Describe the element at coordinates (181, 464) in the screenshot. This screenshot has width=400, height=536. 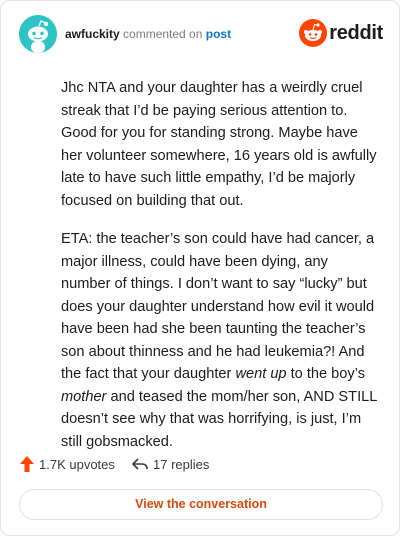
I see `replies-count: 17 replies` at that location.